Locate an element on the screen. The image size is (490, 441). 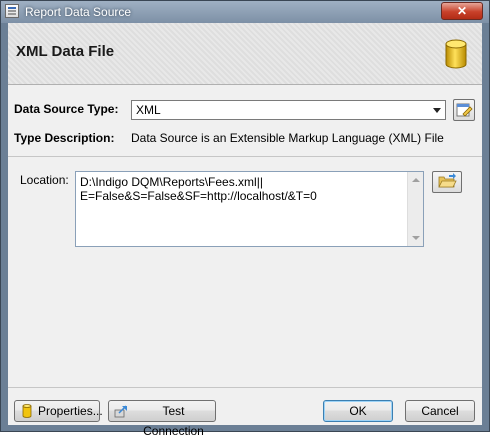
edit-icon is located at coordinates (464, 110).